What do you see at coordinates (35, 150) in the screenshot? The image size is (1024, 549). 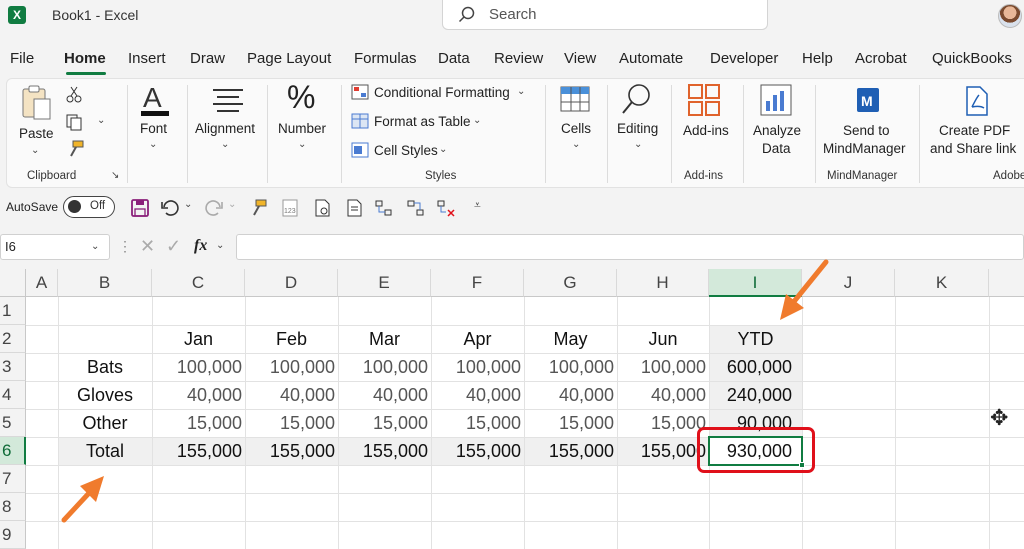 I see `paste-chevron-icon: ⌄` at bounding box center [35, 150].